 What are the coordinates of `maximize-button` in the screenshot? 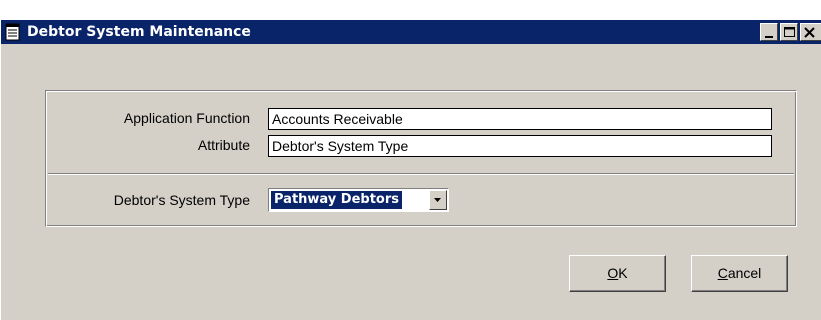 It's located at (789, 32).